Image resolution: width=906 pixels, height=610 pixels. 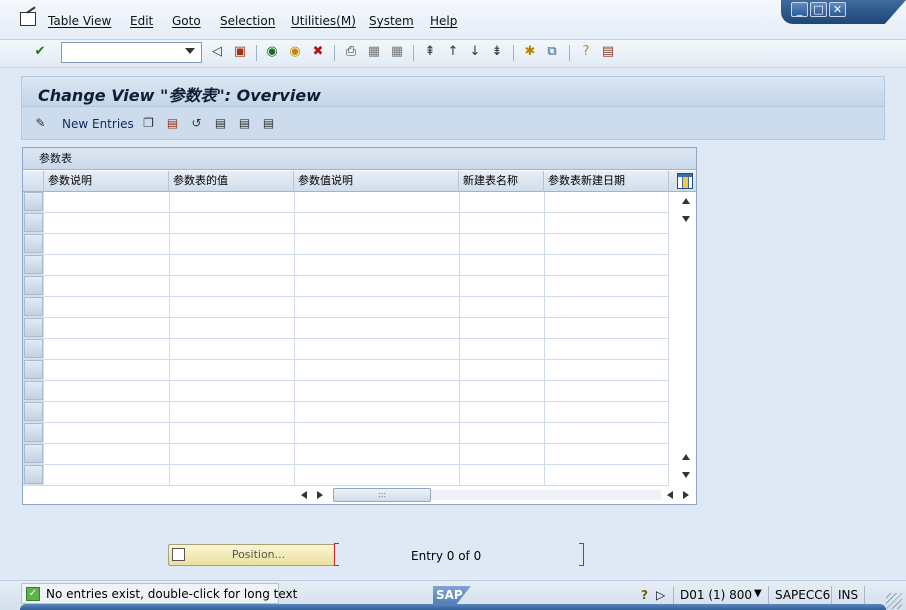 I want to click on exit-icon: ◉, so click(x=295, y=52).